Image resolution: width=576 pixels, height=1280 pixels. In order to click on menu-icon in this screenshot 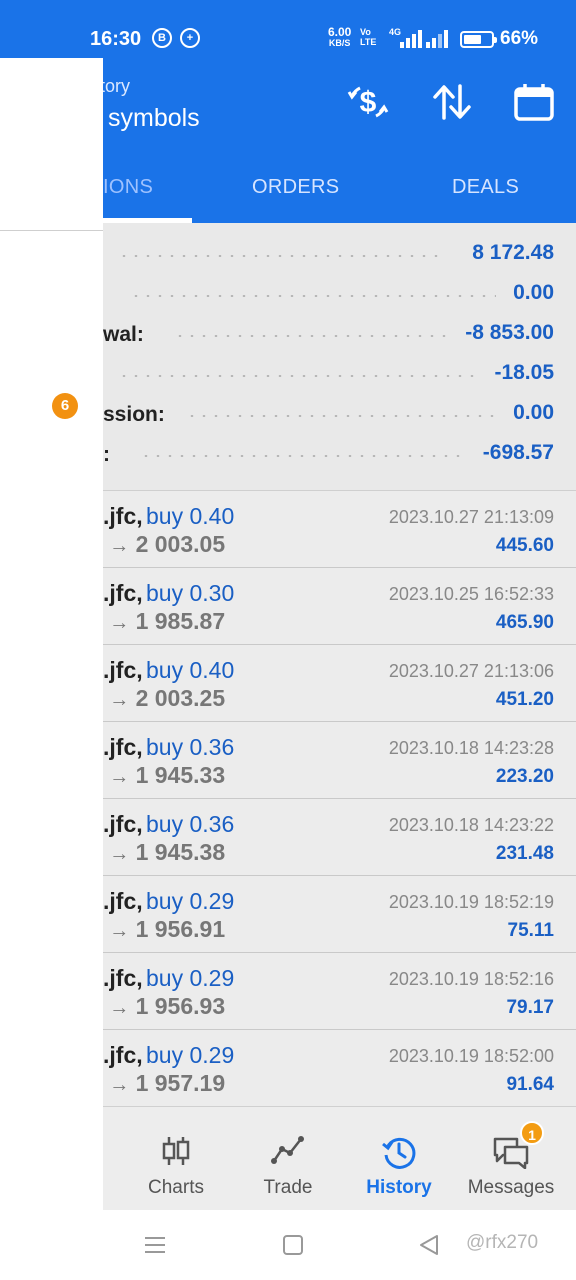, I will do `click(155, 1245)`.